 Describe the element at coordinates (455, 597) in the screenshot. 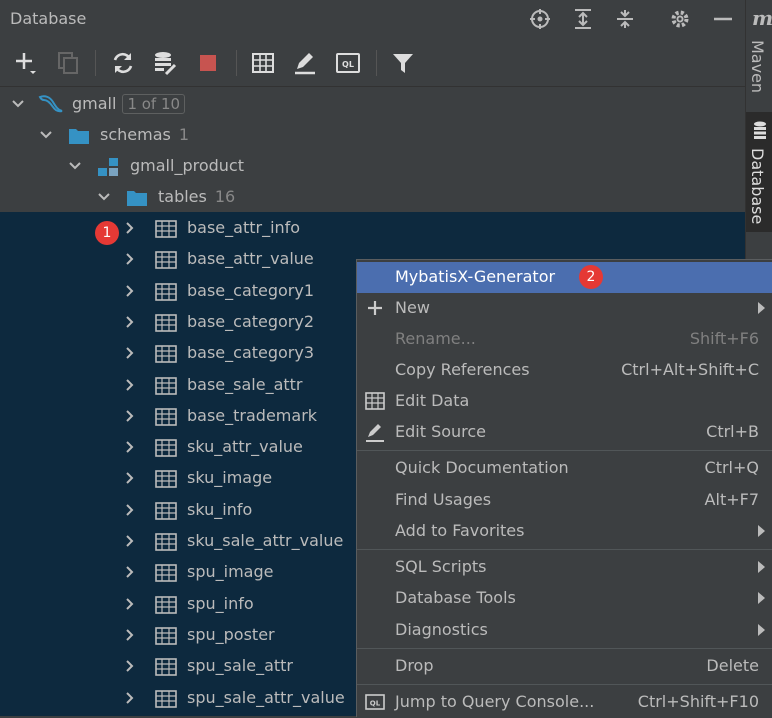

I see `menu-label: Database Tools` at that location.